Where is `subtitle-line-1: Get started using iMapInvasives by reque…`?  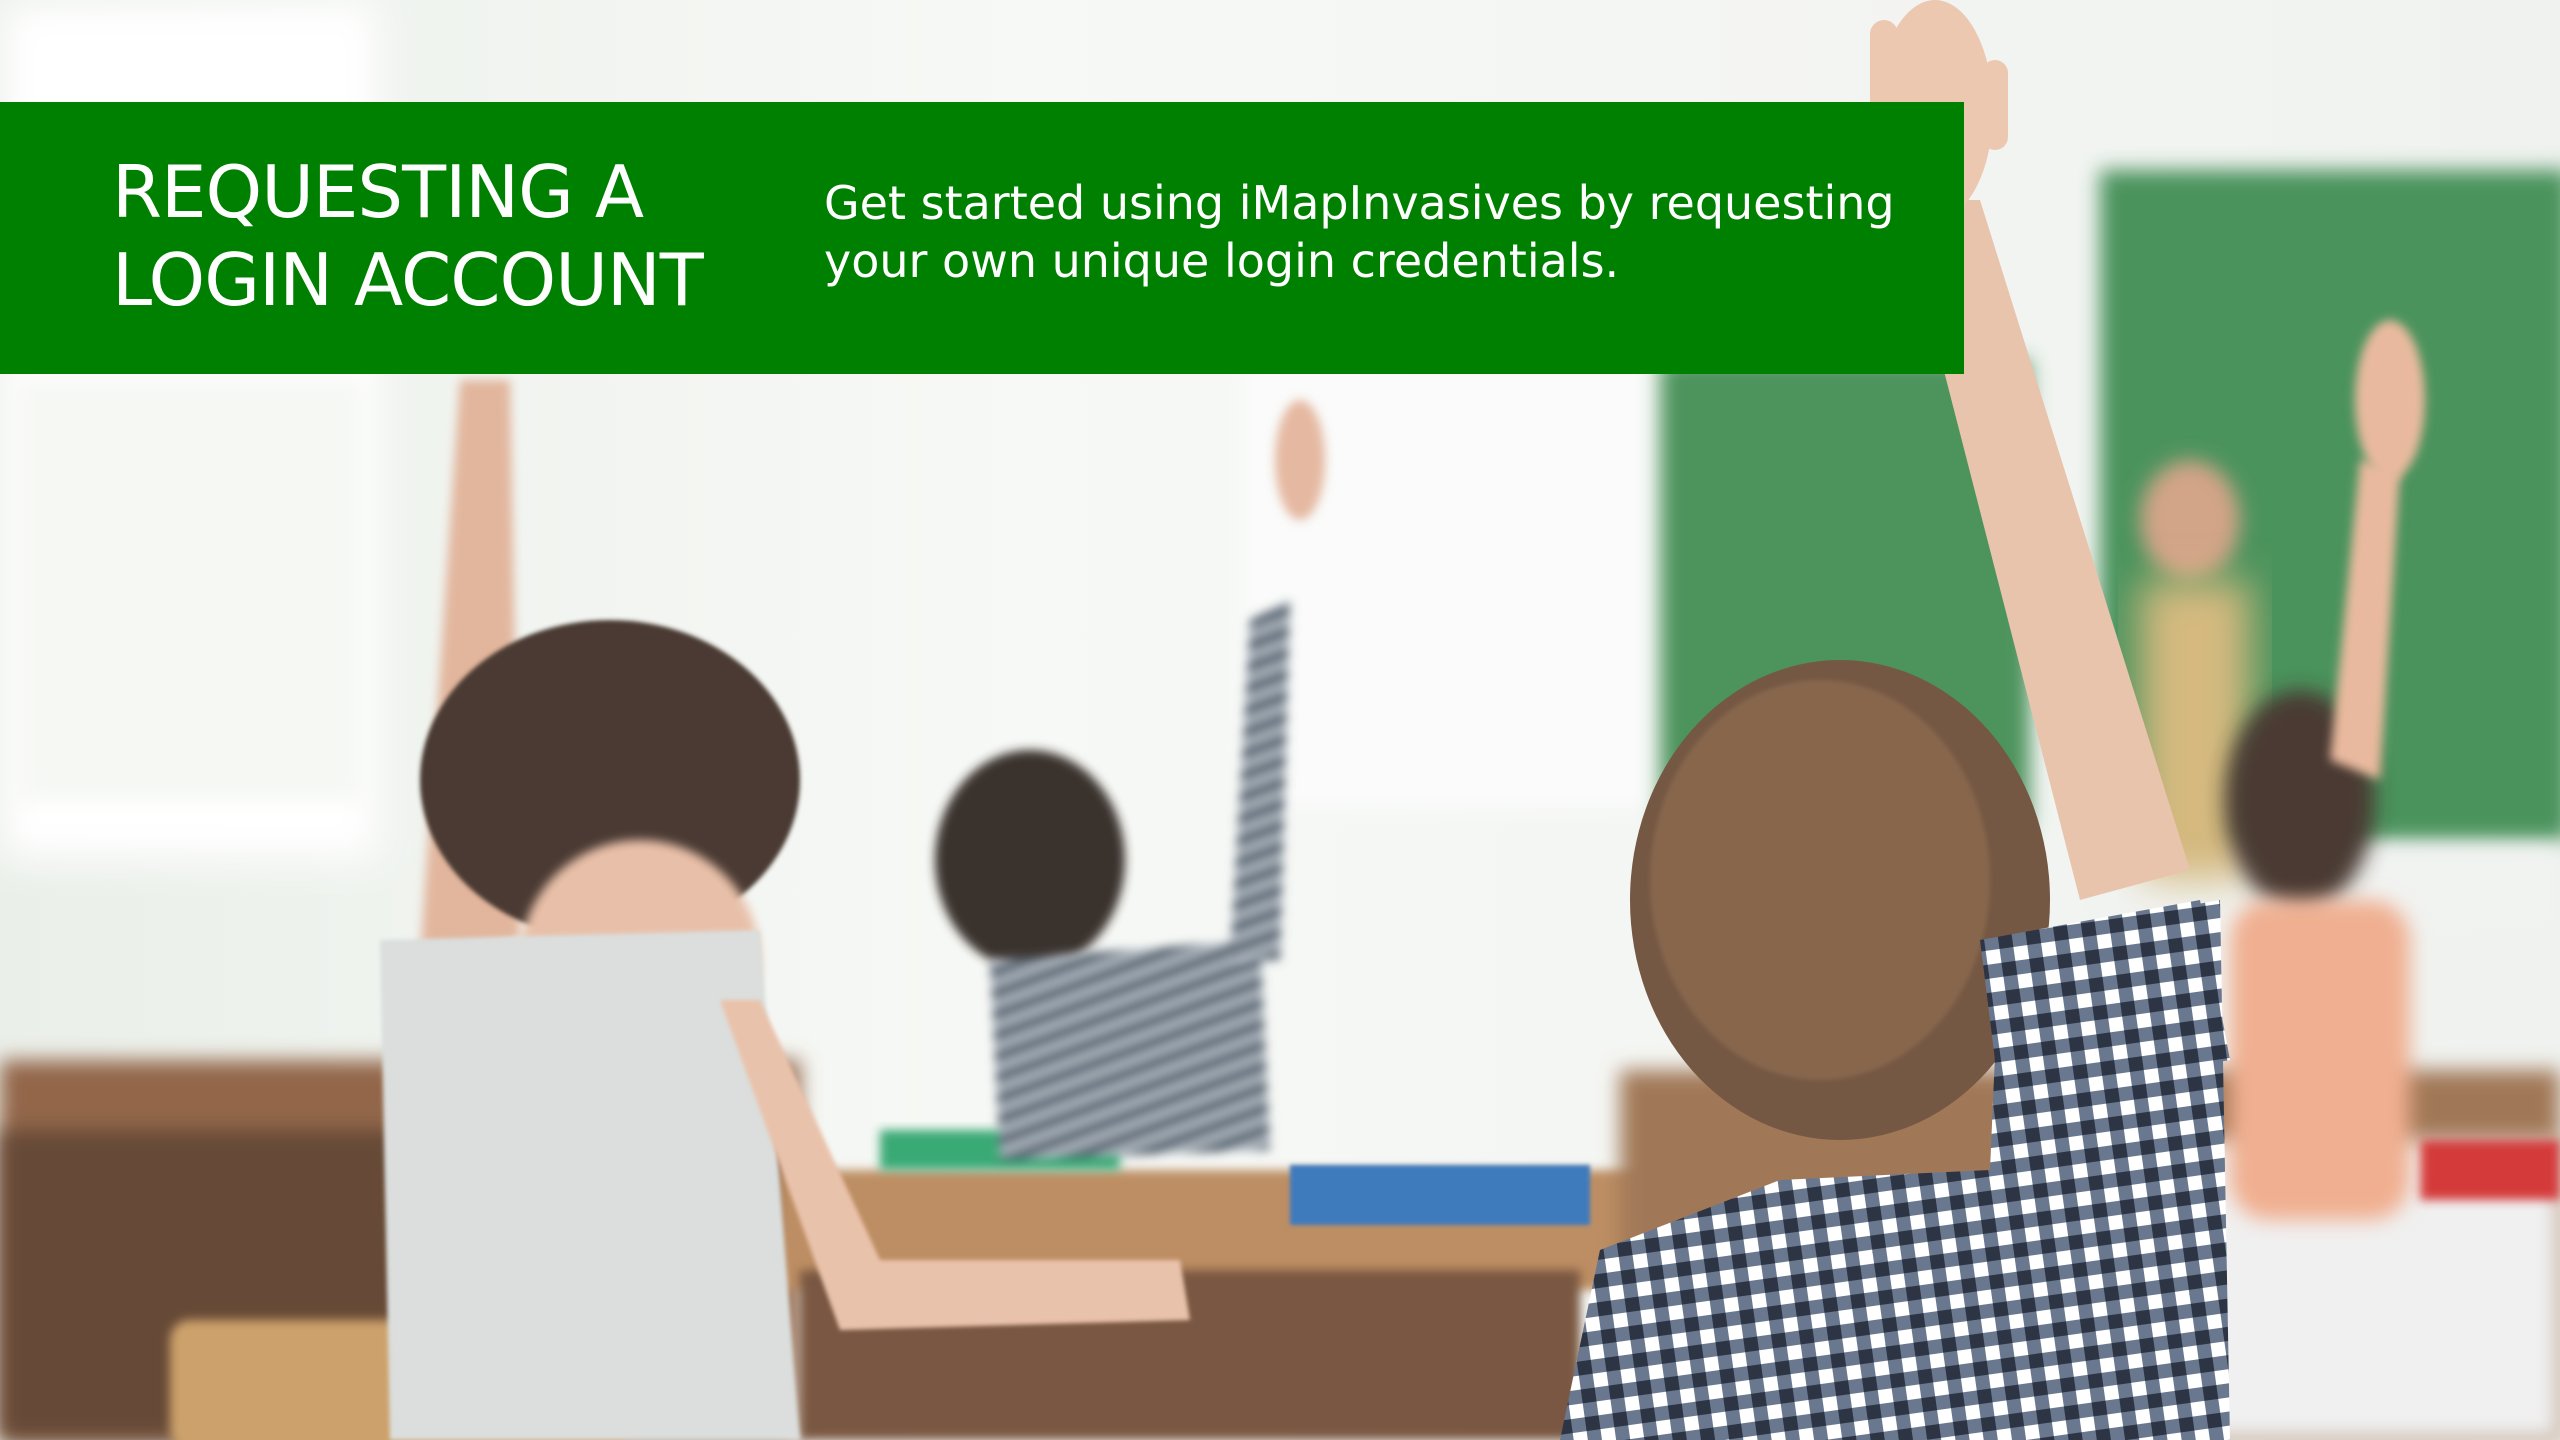
subtitle-line-1: Get started using iMapInvasives by reque… is located at coordinates (1359, 203).